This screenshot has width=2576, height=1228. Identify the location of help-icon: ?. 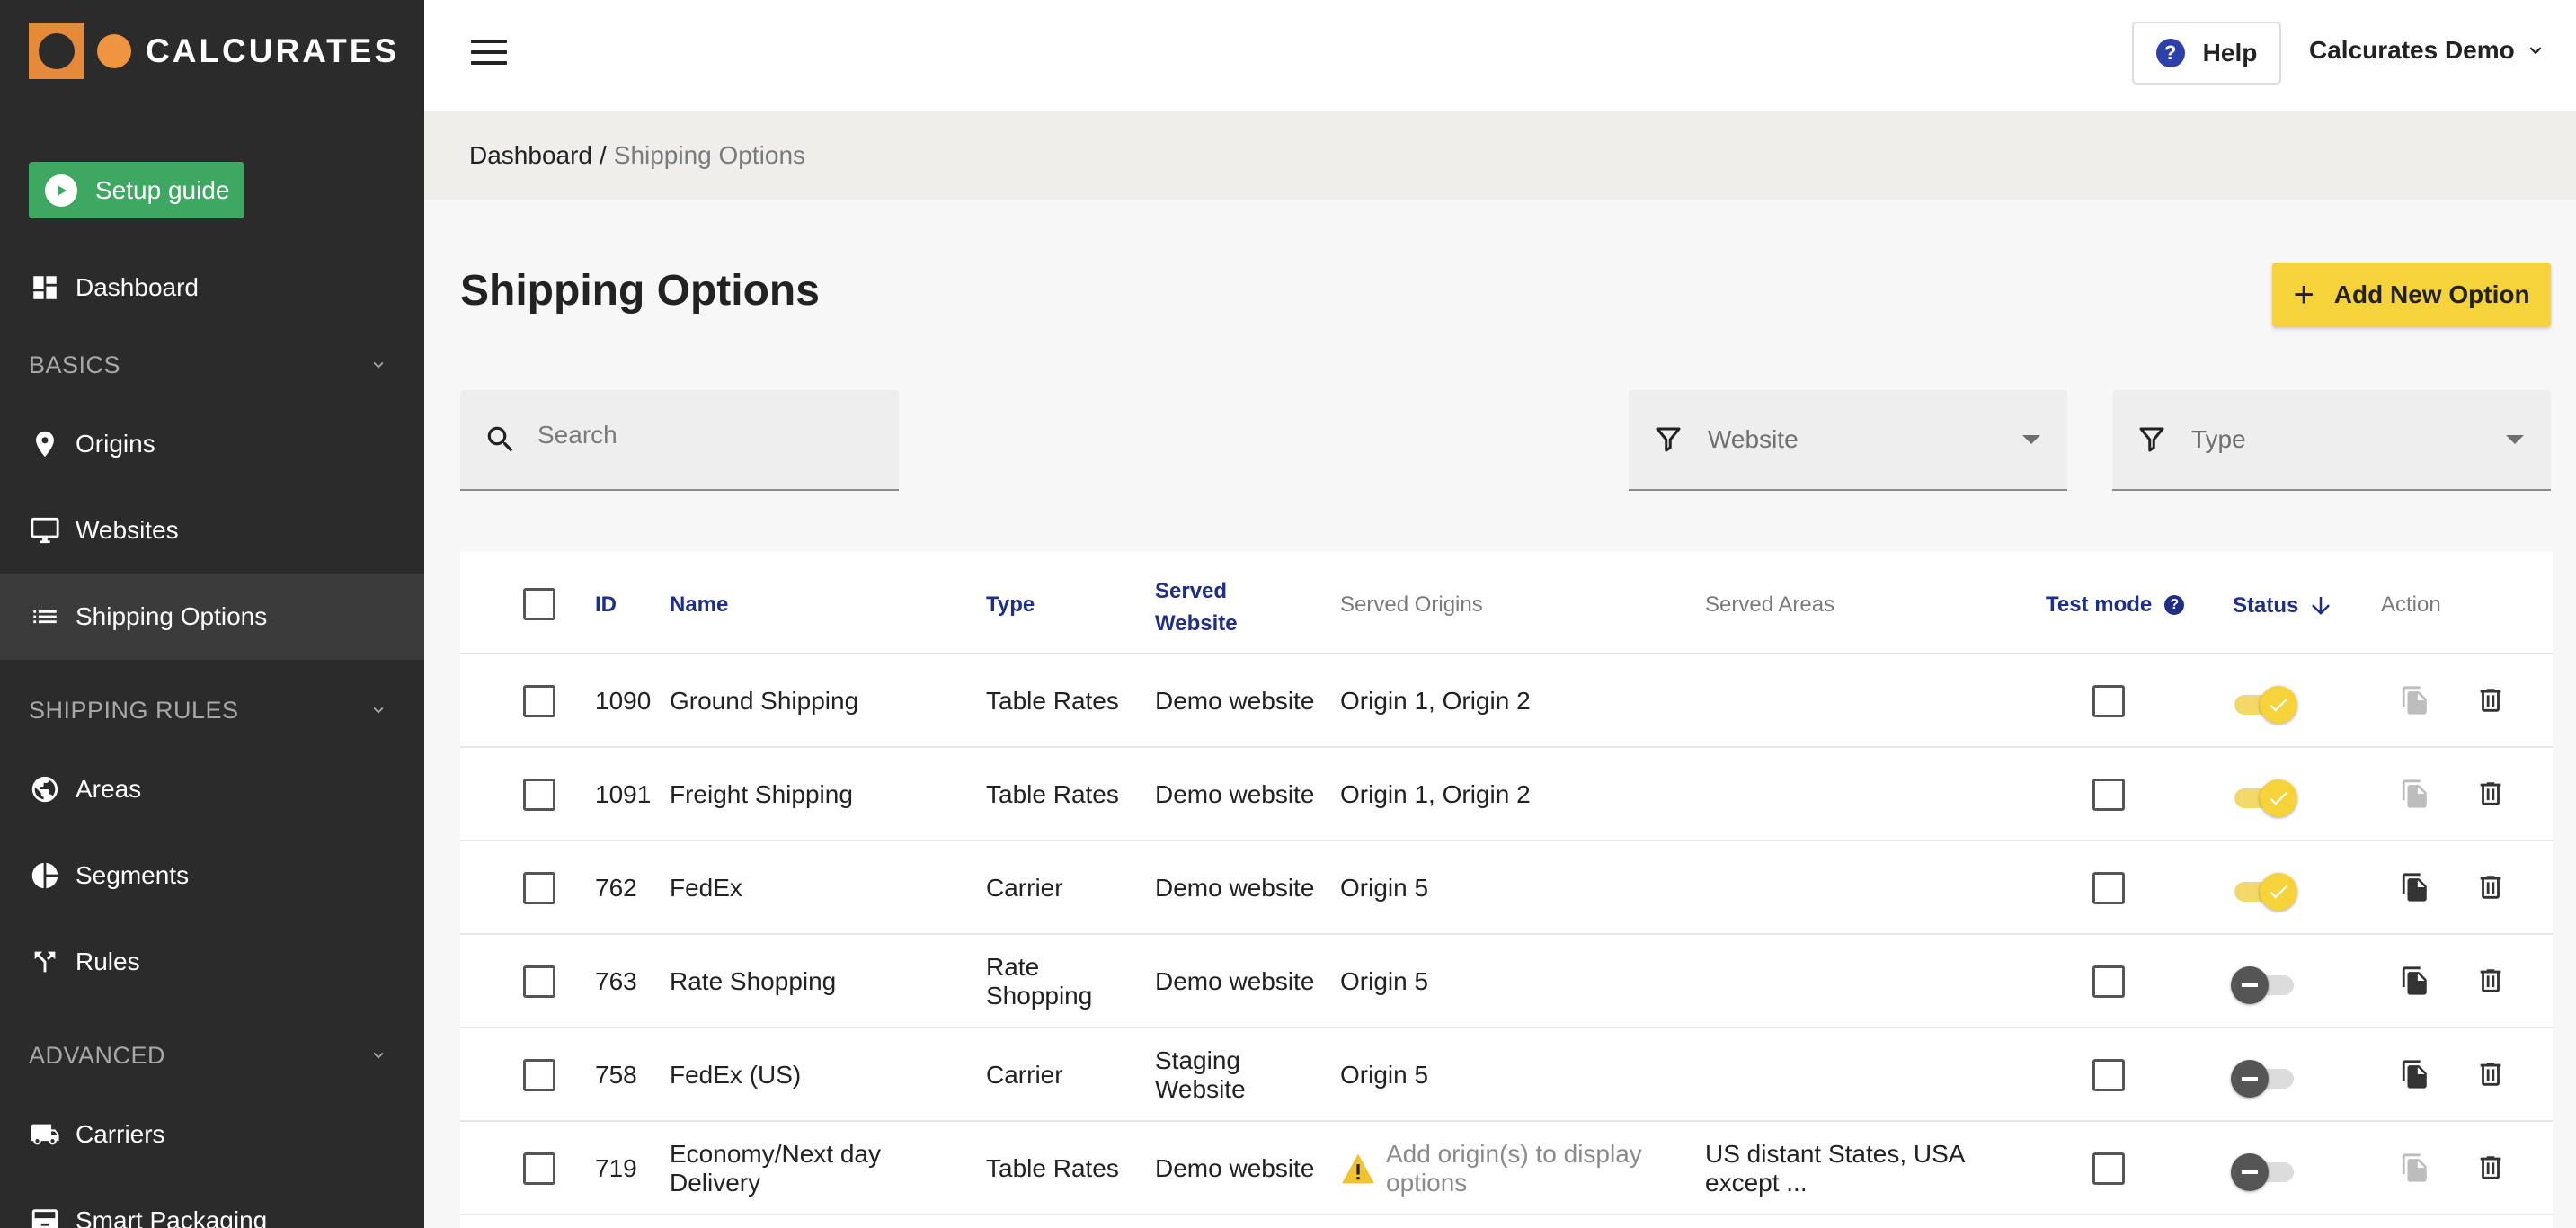
(2170, 53).